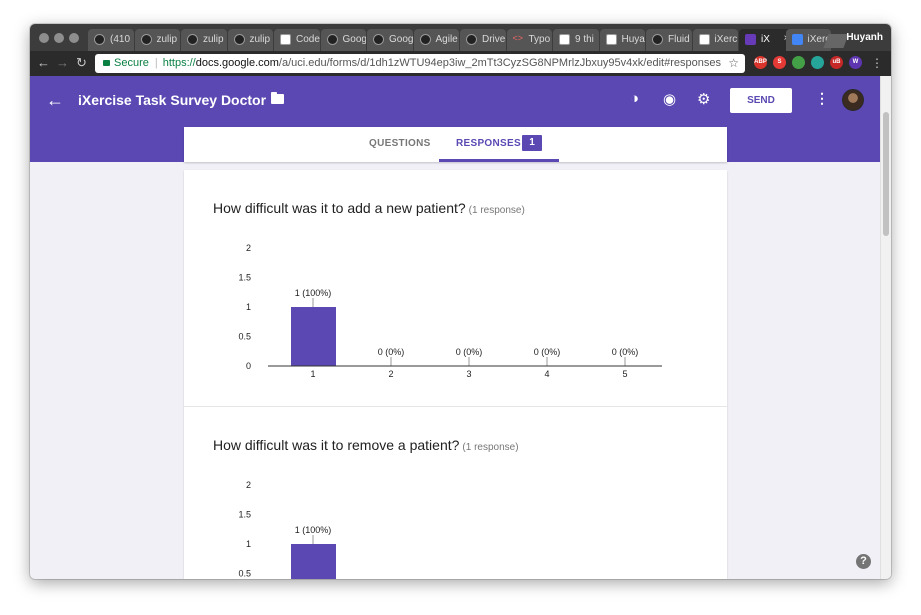 The height and width of the screenshot is (615, 921). Describe the element at coordinates (312, 374) in the screenshot. I see `x-tick-label: 1` at that location.